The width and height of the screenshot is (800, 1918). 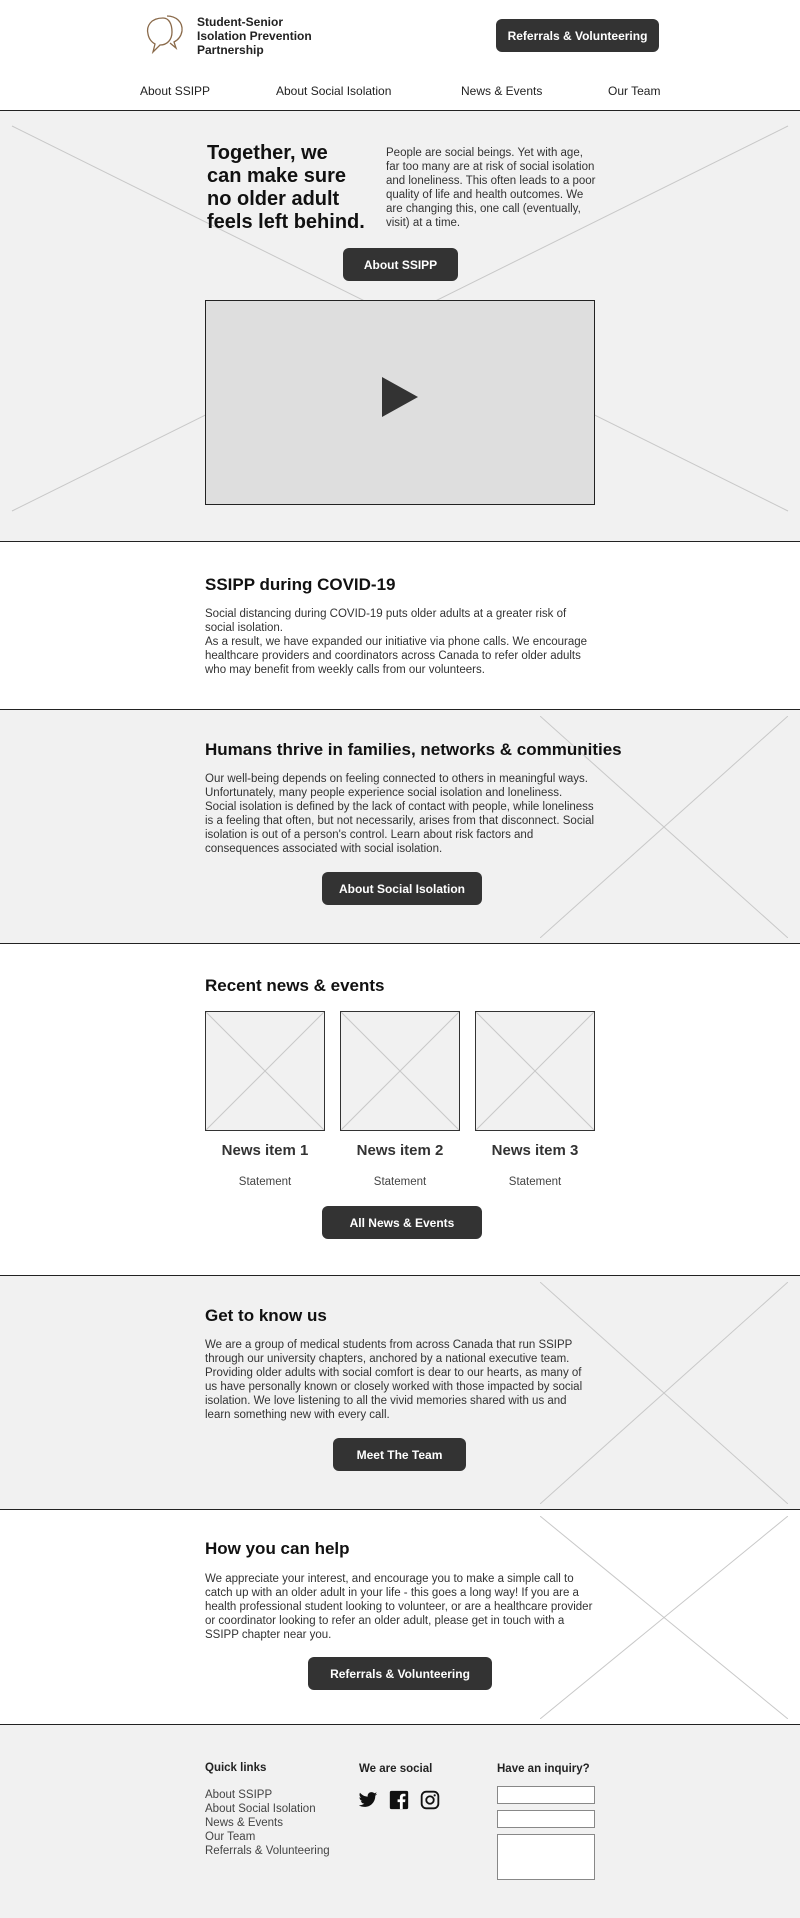 What do you see at coordinates (546, 1857) in the screenshot?
I see `inquiry-message-field` at bounding box center [546, 1857].